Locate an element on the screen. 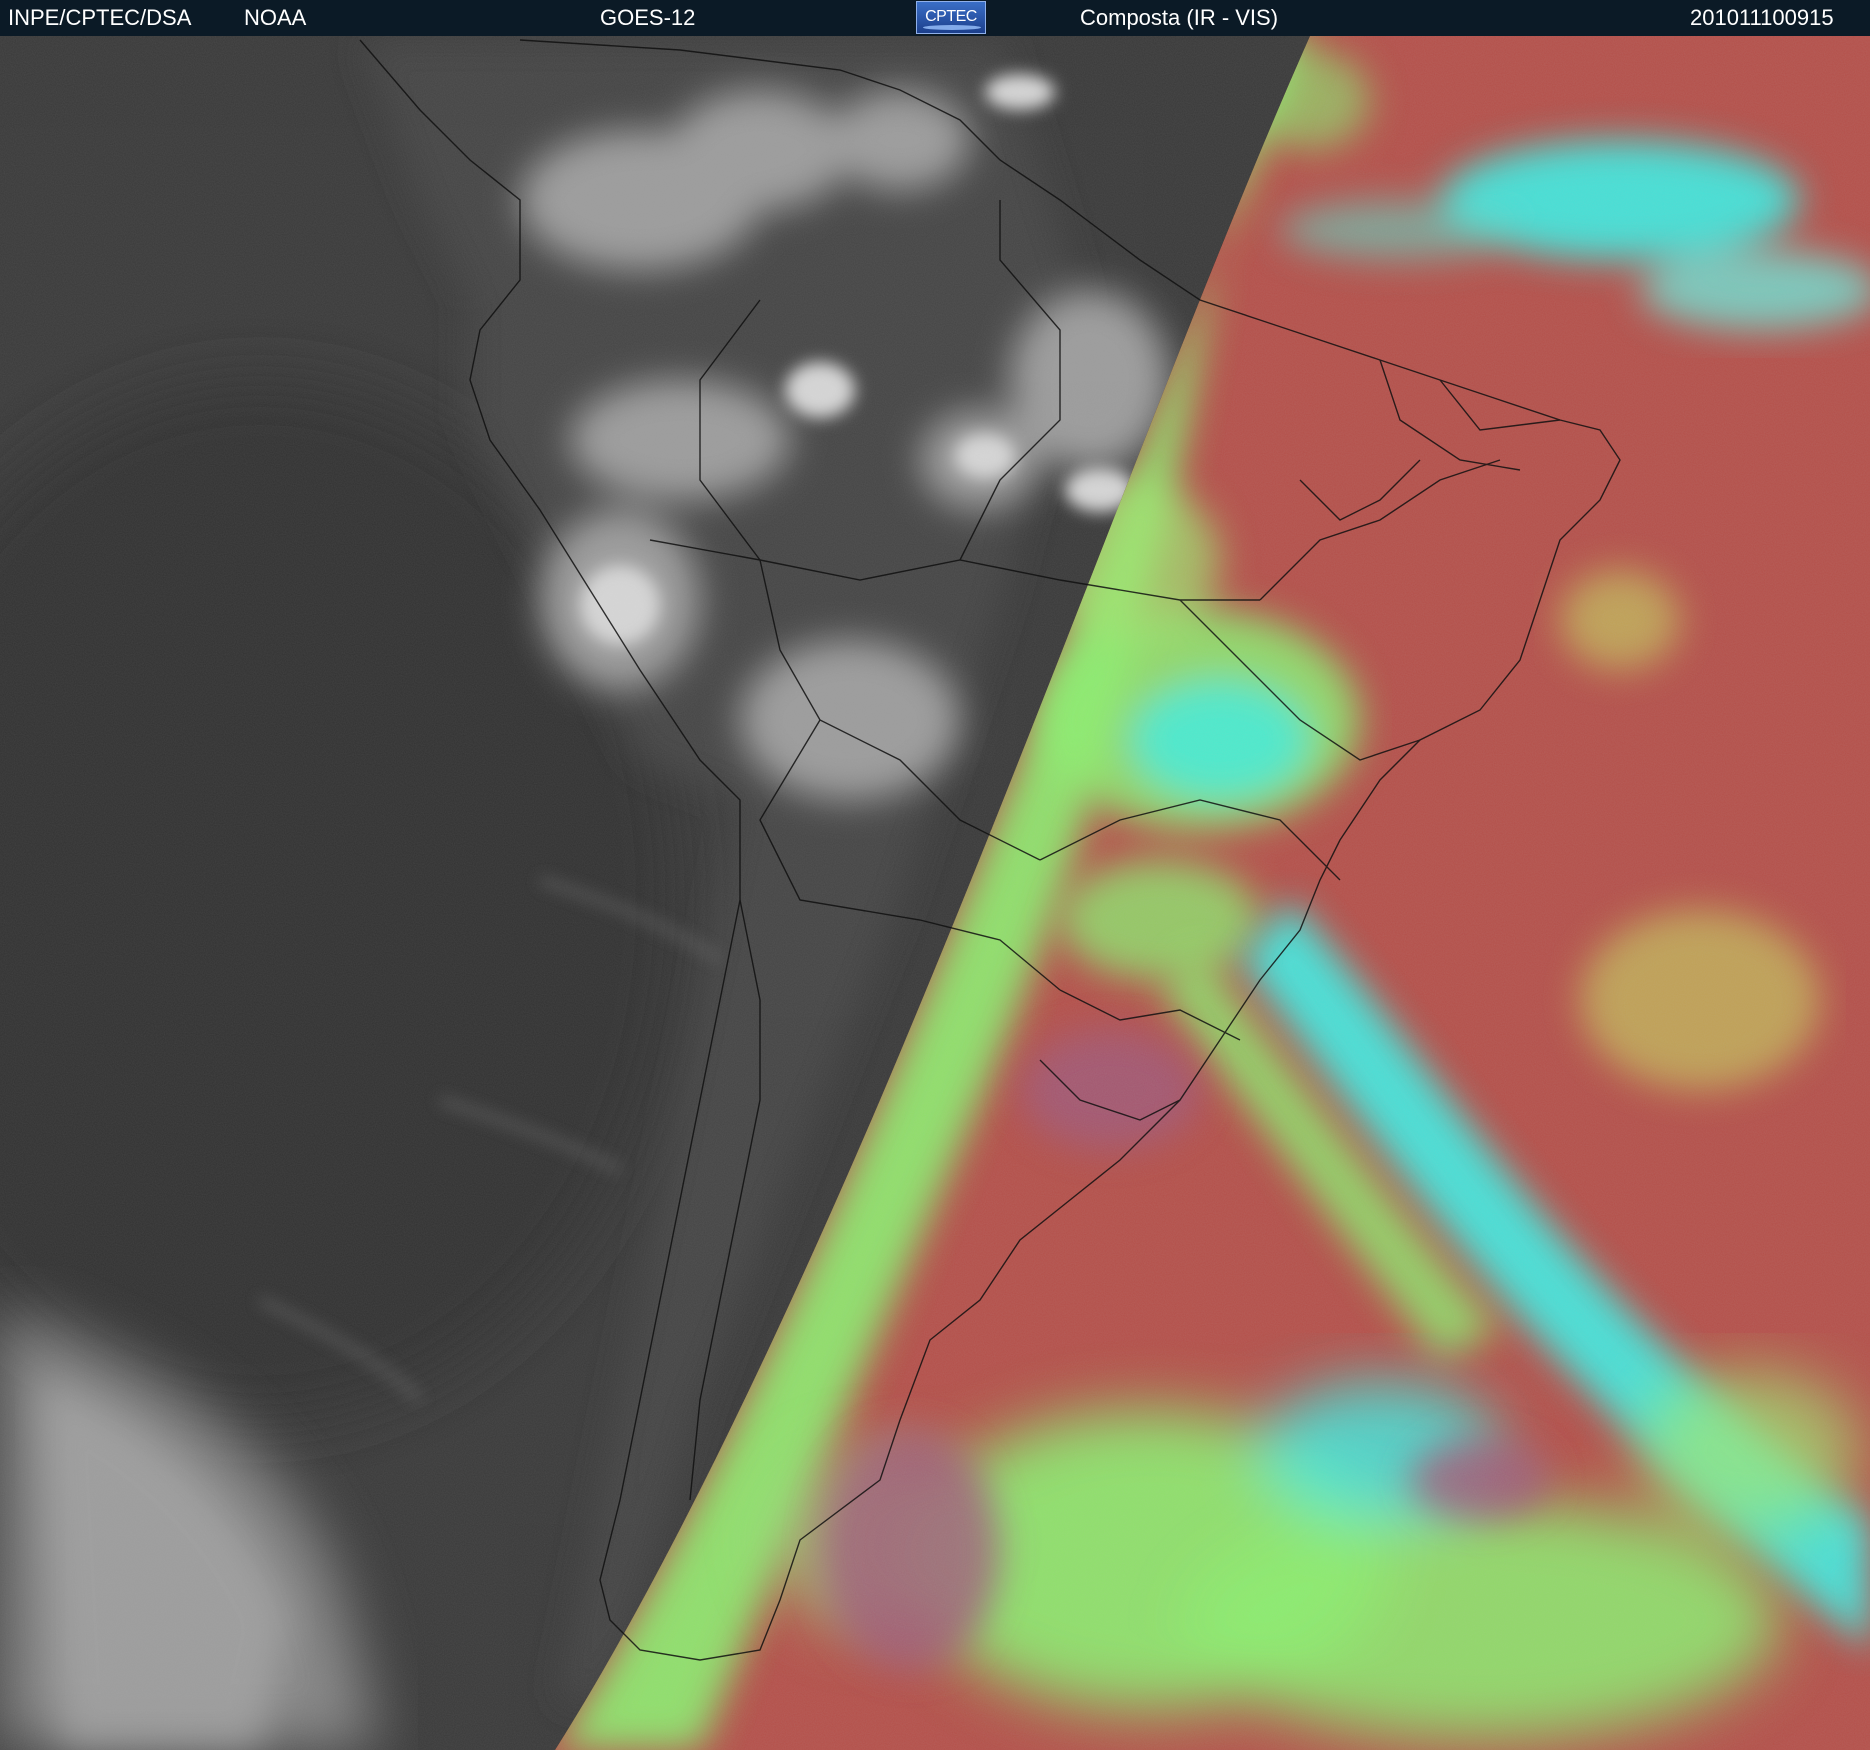  logo-text: CPTEC is located at coordinates (951, 16).